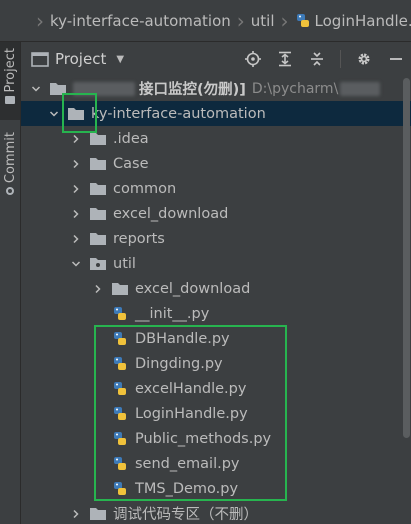 The height and width of the screenshot is (524, 411). What do you see at coordinates (10, 191) in the screenshot?
I see `commit-icon` at bounding box center [10, 191].